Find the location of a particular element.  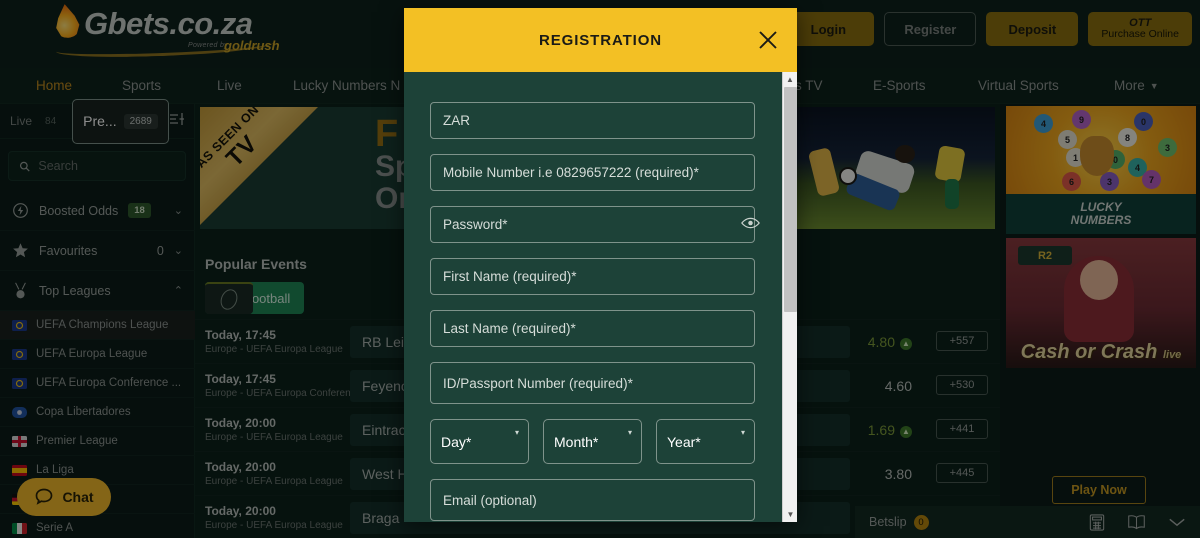

close-icon is located at coordinates (768, 40).